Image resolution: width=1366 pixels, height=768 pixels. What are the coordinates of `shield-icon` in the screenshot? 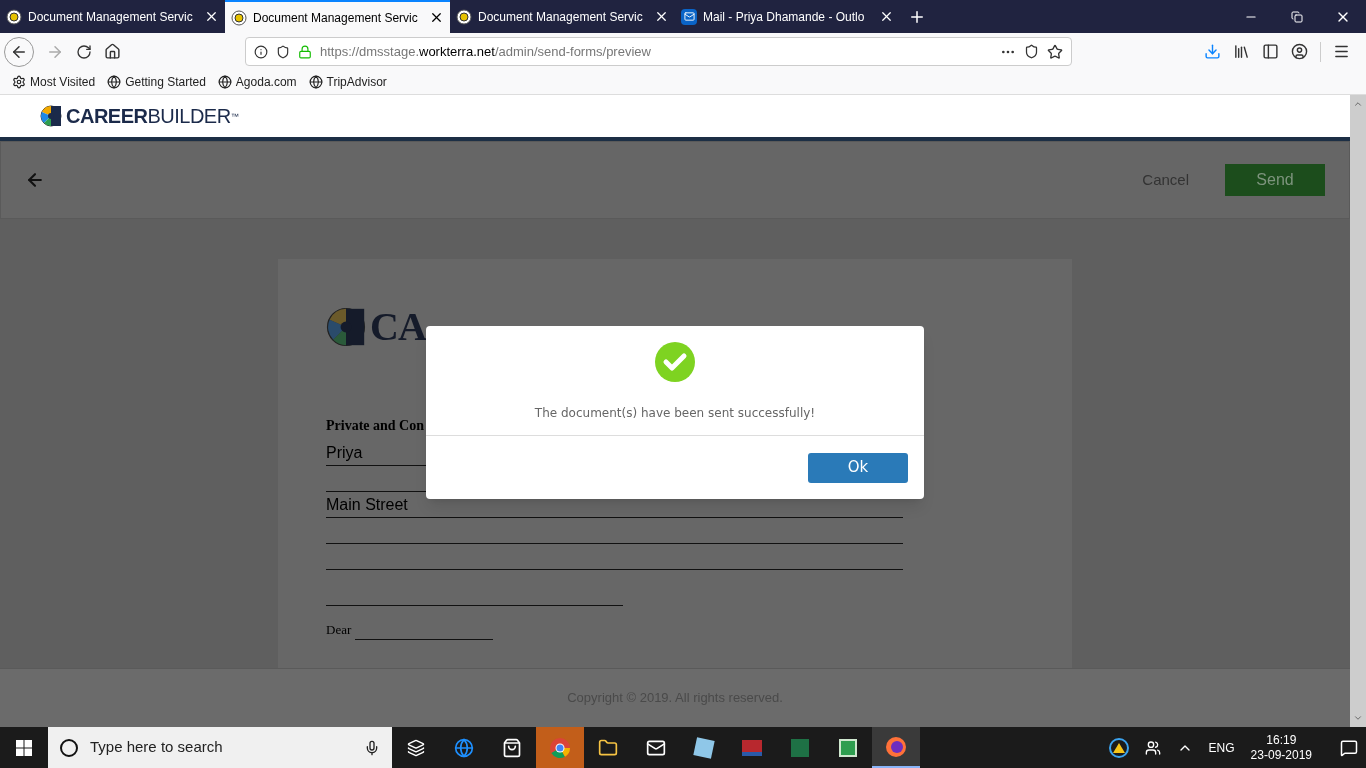 It's located at (283, 51).